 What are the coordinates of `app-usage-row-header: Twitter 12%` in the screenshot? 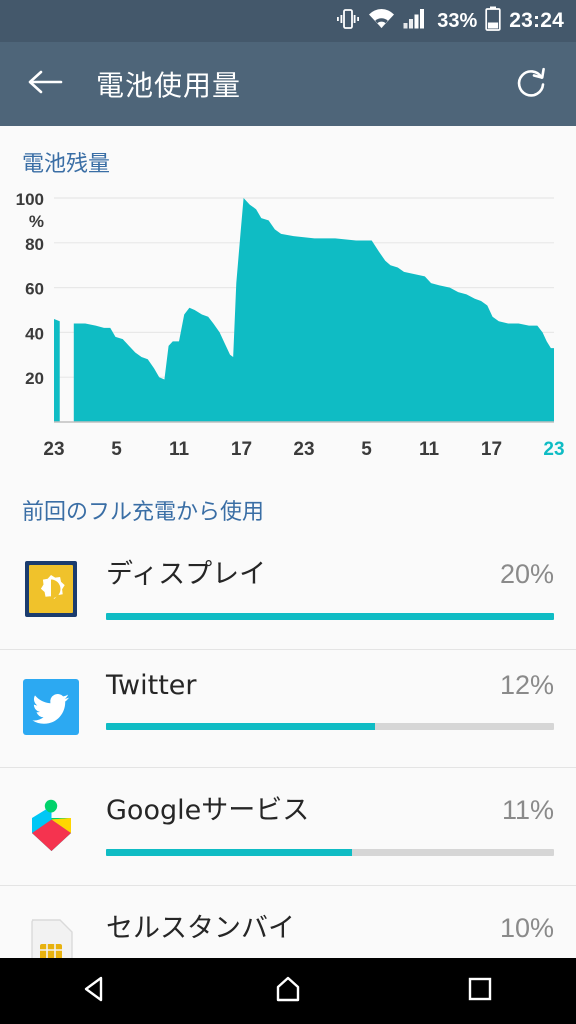 It's located at (330, 685).